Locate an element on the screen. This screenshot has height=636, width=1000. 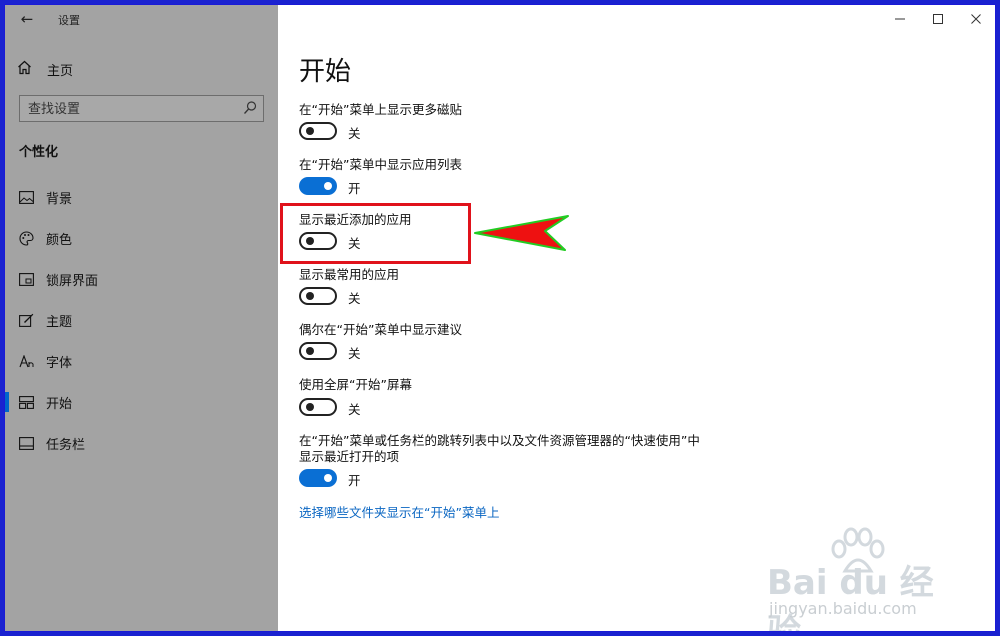
setting-label-fullscreen: 使用全屏“开始”屏幕 is located at coordinates (355, 384).